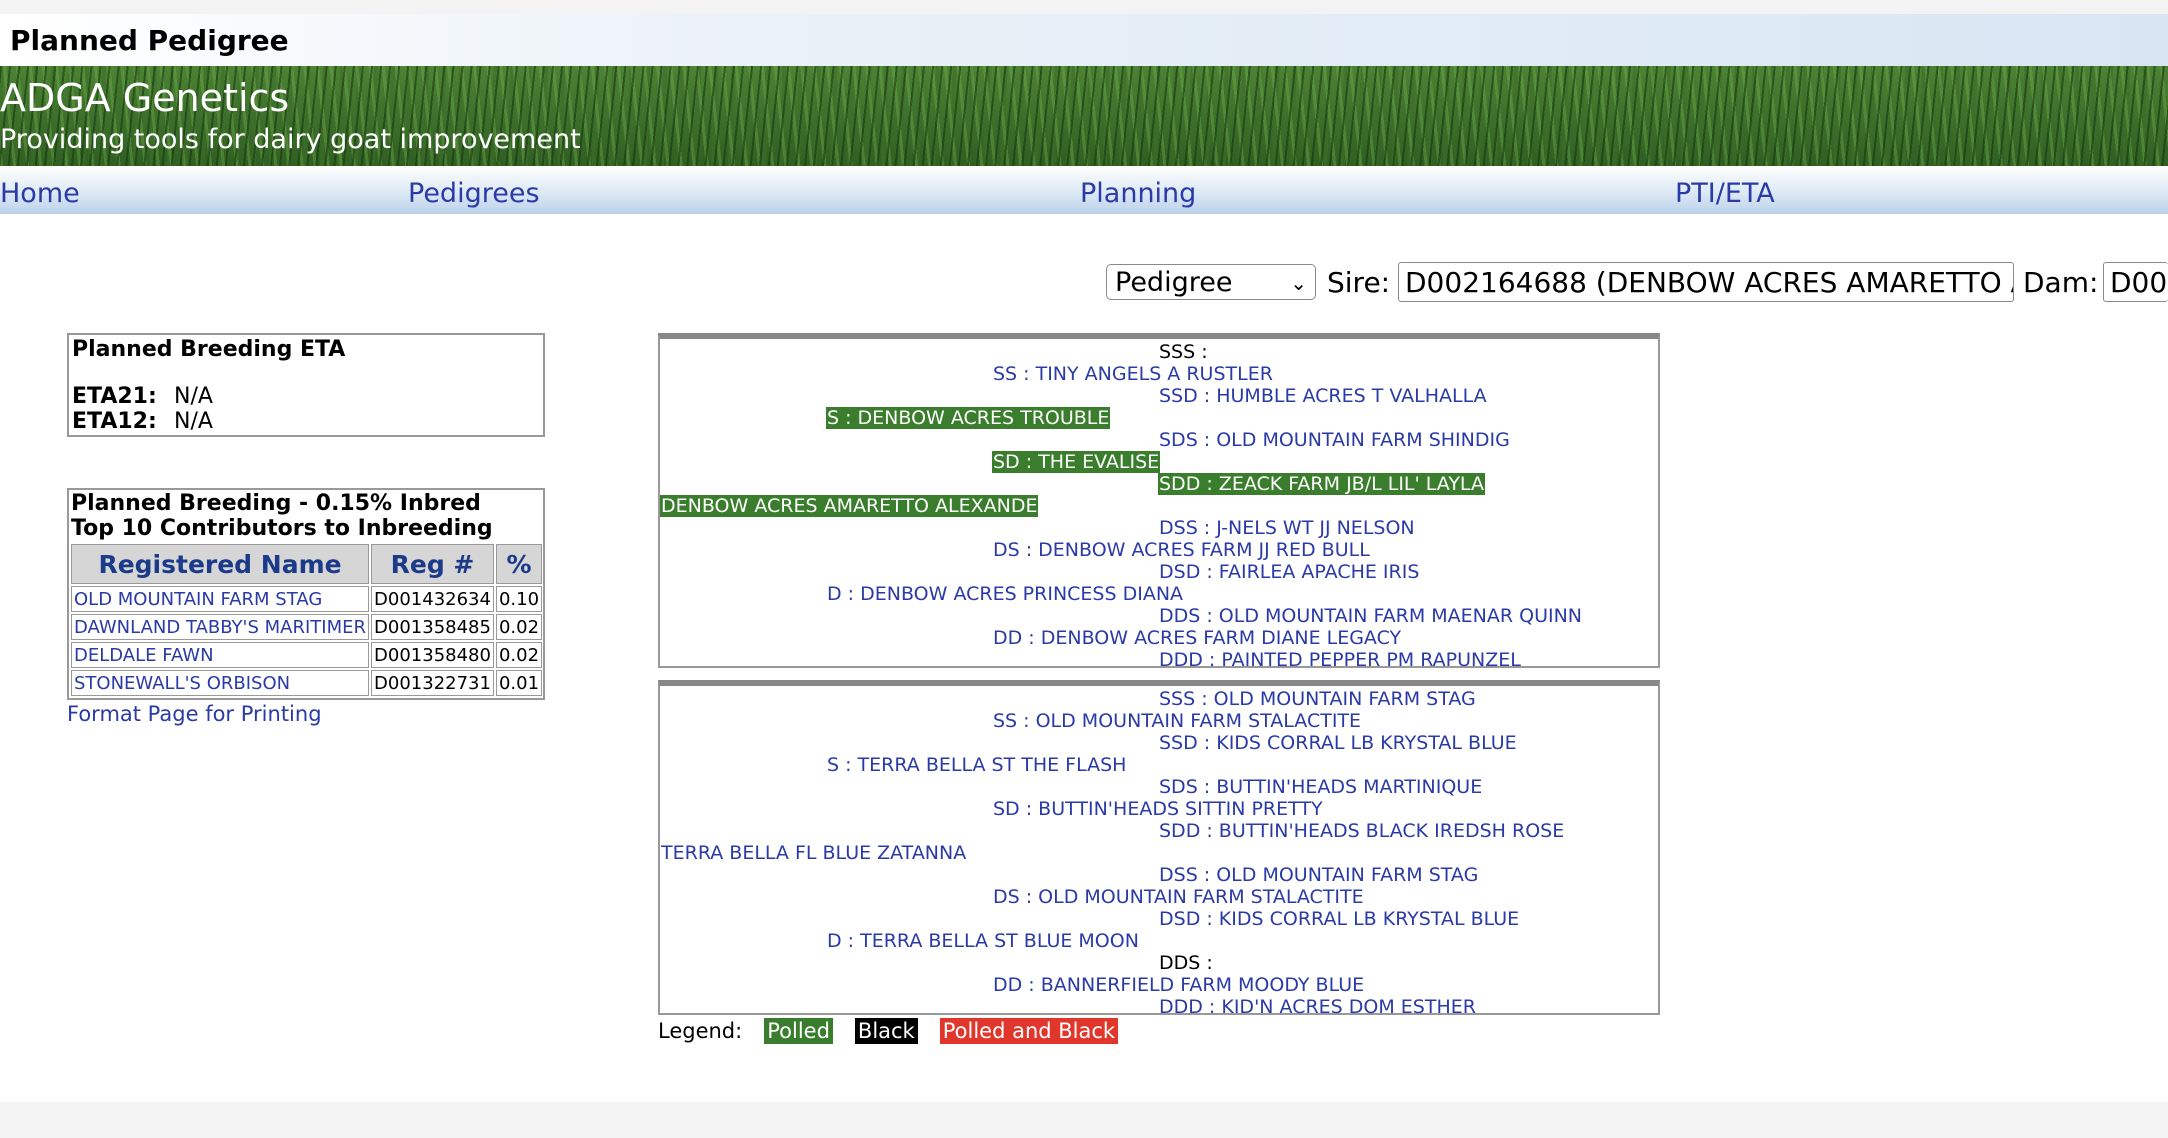 The height and width of the screenshot is (1138, 2168). What do you see at coordinates (1076, 462) in the screenshot?
I see `pedigree-entry: SD : THE EVALISE` at bounding box center [1076, 462].